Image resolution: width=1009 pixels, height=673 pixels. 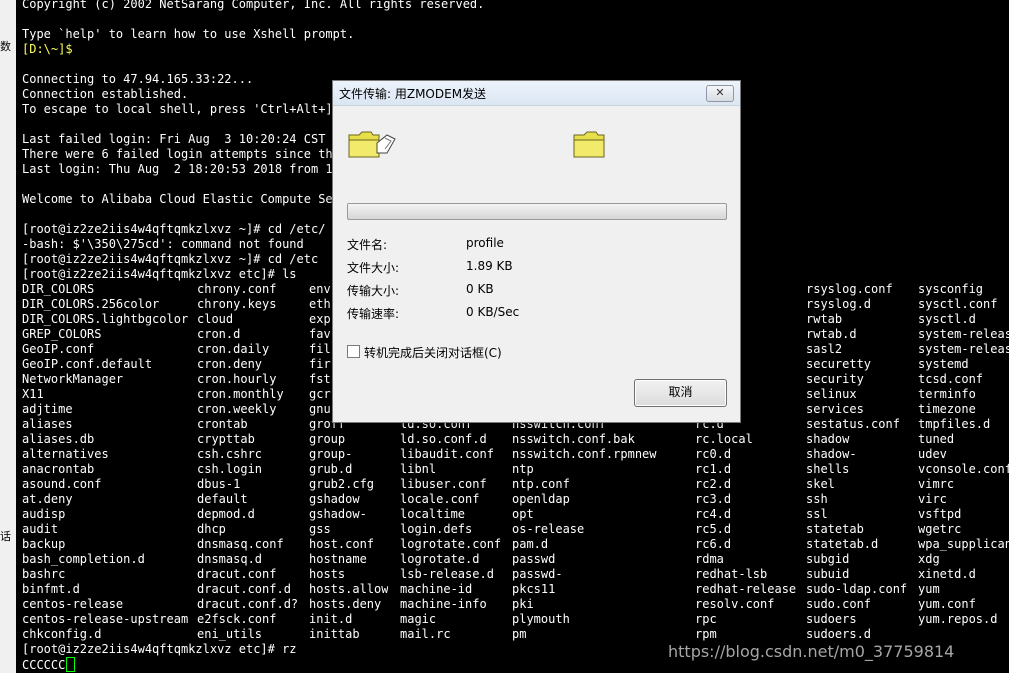 I want to click on ls-entry: crontab, so click(x=222, y=424).